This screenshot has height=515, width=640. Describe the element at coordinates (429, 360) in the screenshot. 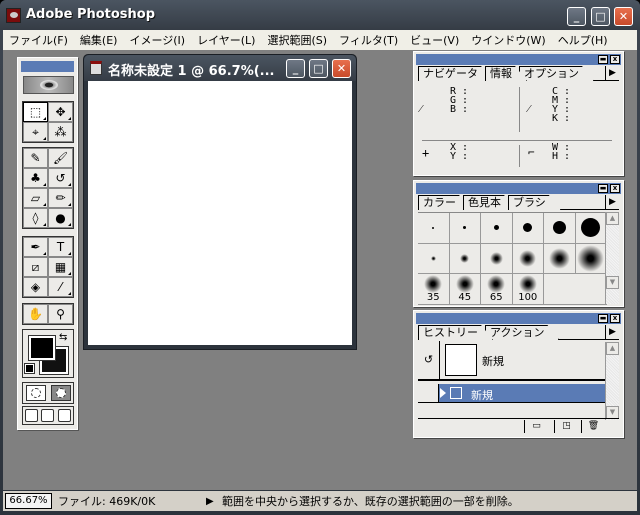

I see `history-brush-source-icon: ↺` at that location.